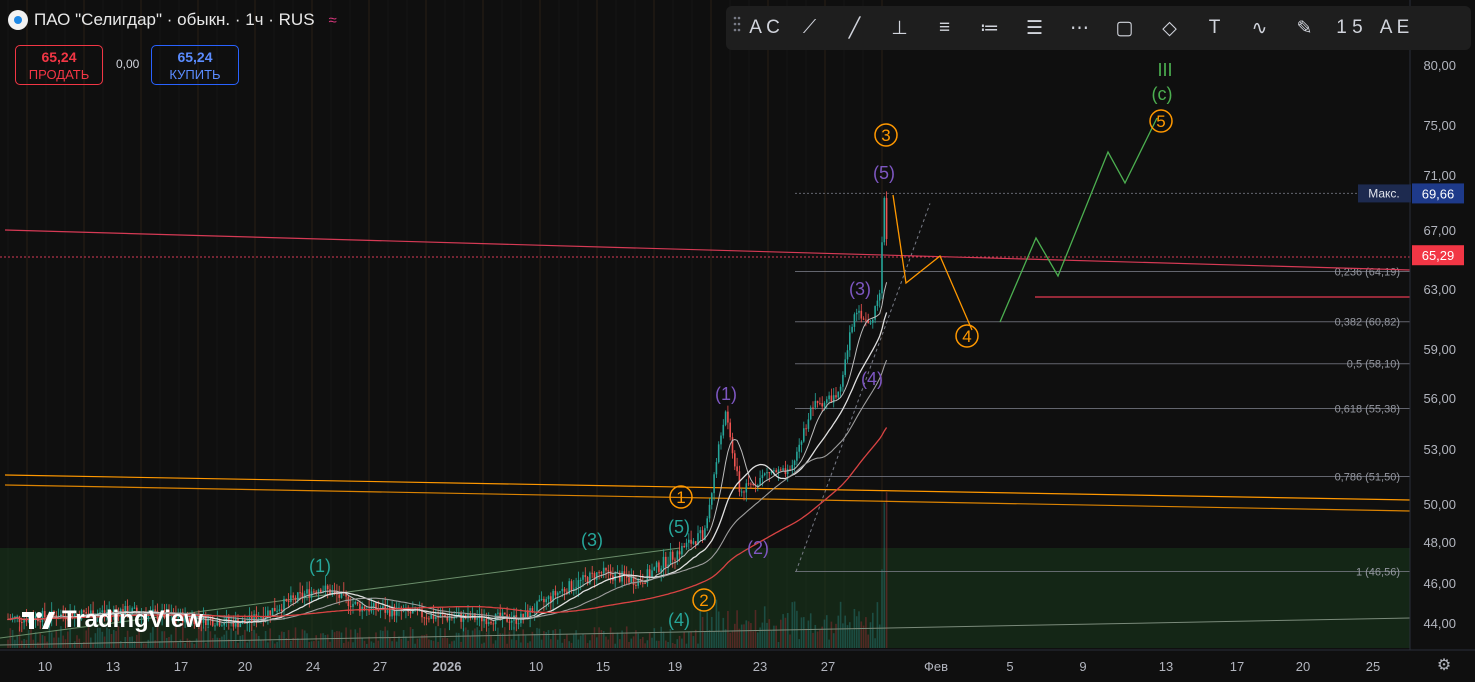 This screenshot has width=1475, height=682. What do you see at coordinates (1214, 28) in the screenshot?
I see `text-icon: T` at bounding box center [1214, 28].